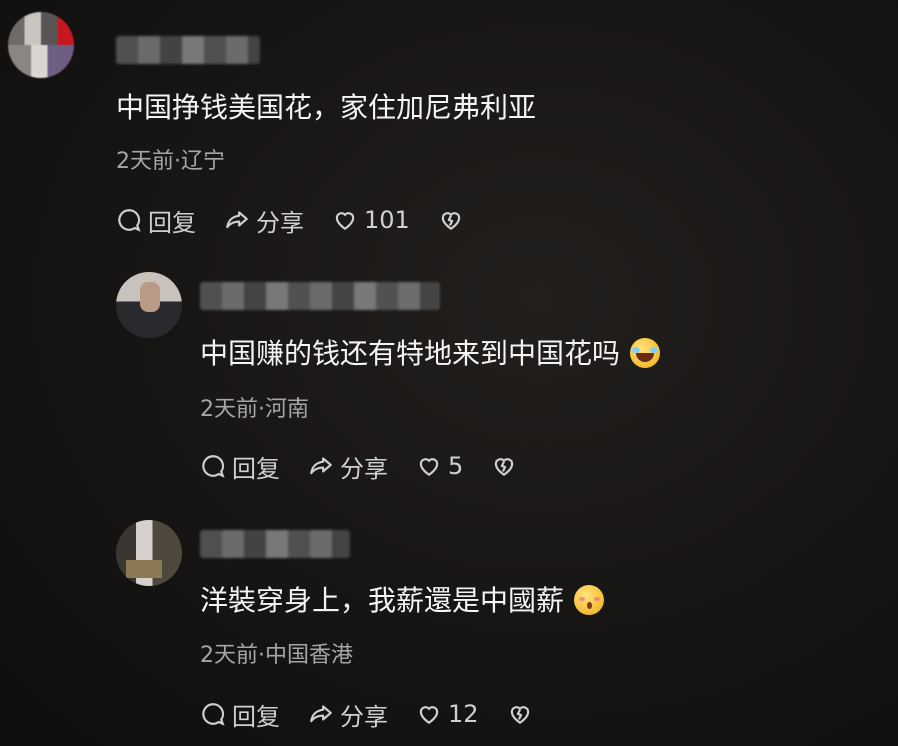  I want to click on like-count: 5, so click(456, 466).